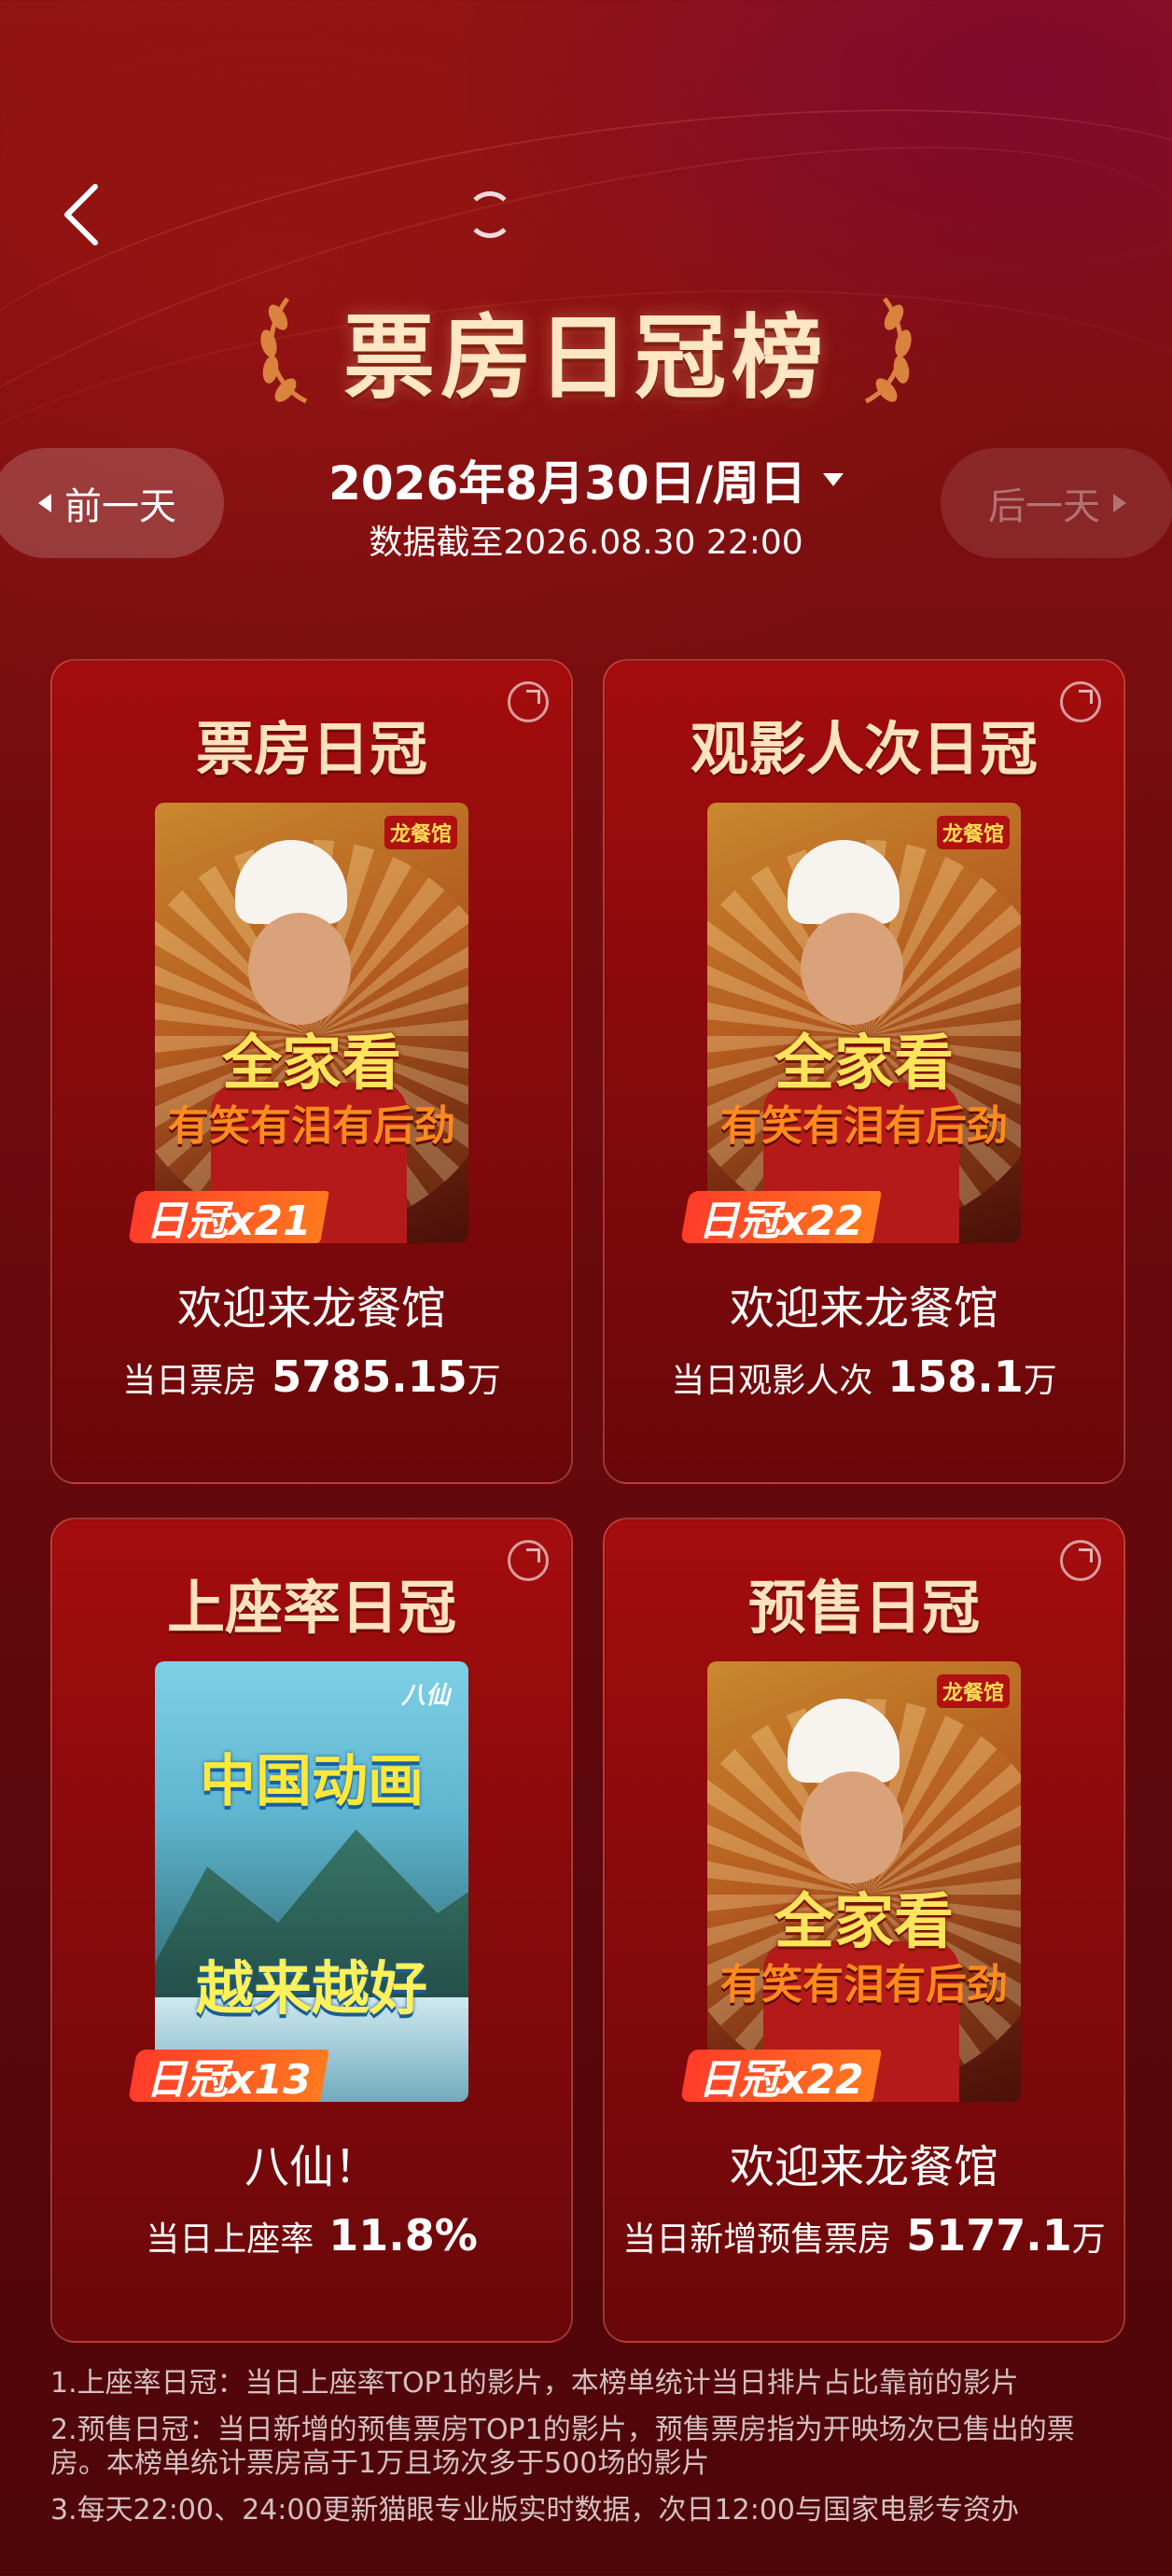  Describe the element at coordinates (403, 2235) in the screenshot. I see `metric-value: 11.8%` at that location.